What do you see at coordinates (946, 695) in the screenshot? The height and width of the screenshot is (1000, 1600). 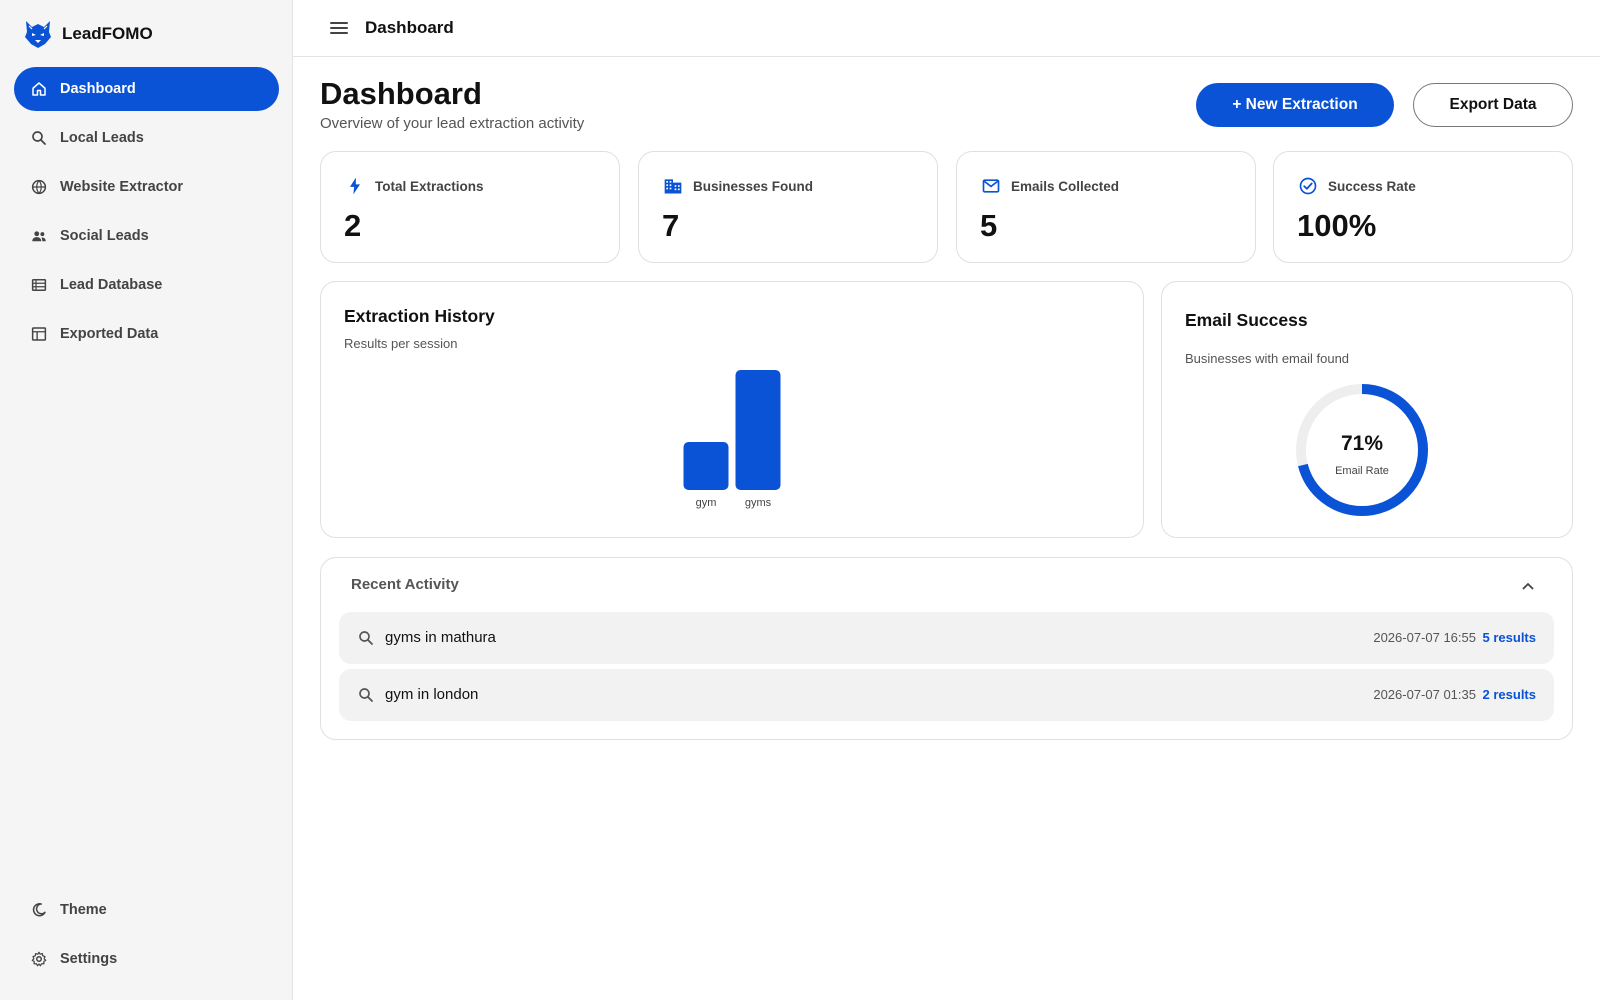 I see `activity-row: gym in london 2026-07-07 01:35 2 results` at bounding box center [946, 695].